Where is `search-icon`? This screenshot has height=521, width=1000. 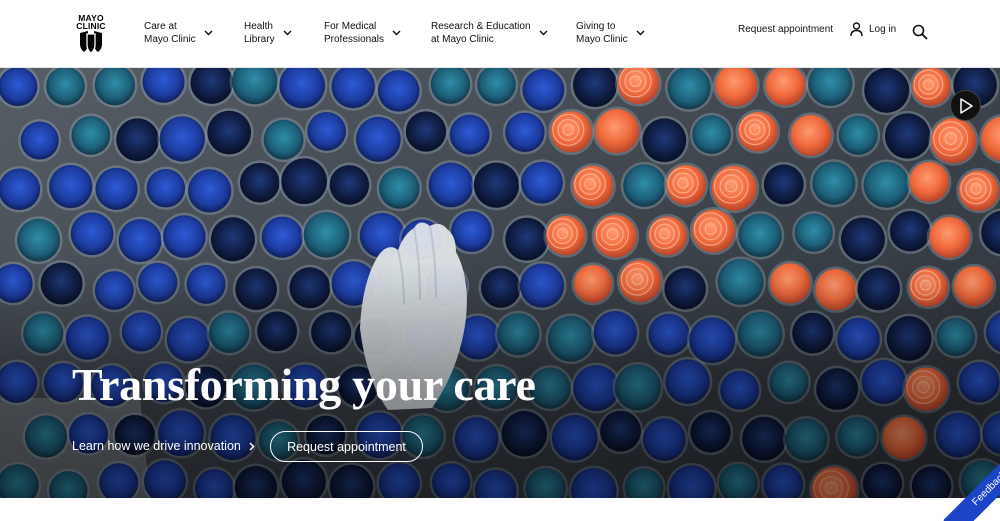 search-icon is located at coordinates (920, 32).